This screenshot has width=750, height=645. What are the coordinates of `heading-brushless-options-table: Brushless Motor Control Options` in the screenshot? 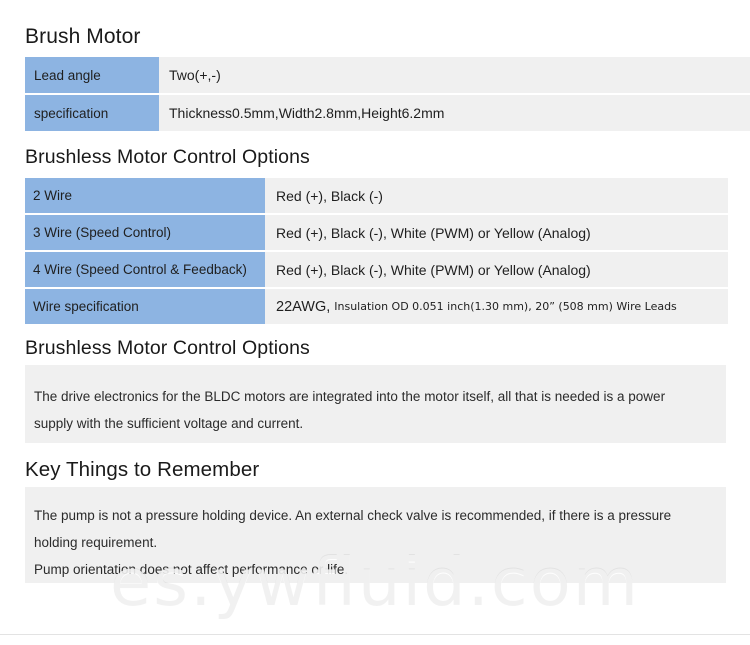 It's located at (167, 157).